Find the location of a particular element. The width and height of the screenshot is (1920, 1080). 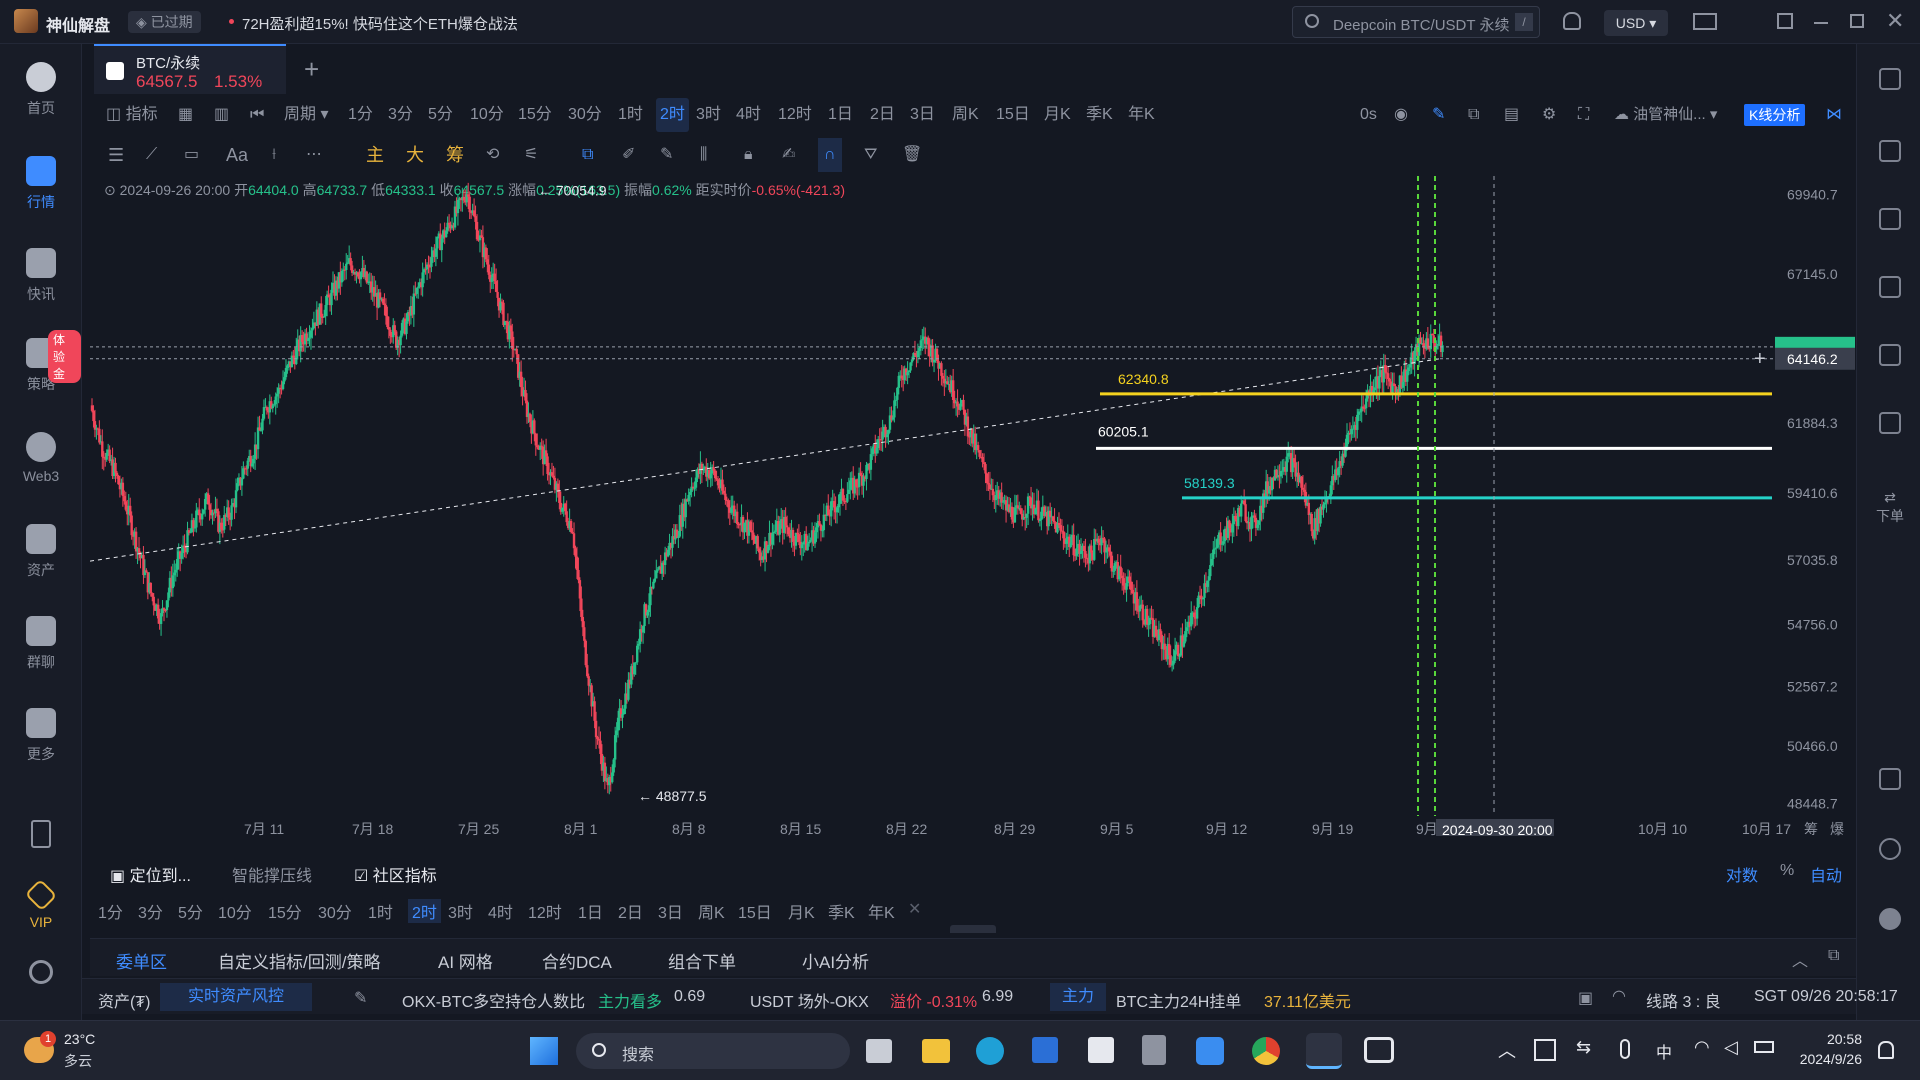

timeframe-7: 2时 is located at coordinates (672, 115).